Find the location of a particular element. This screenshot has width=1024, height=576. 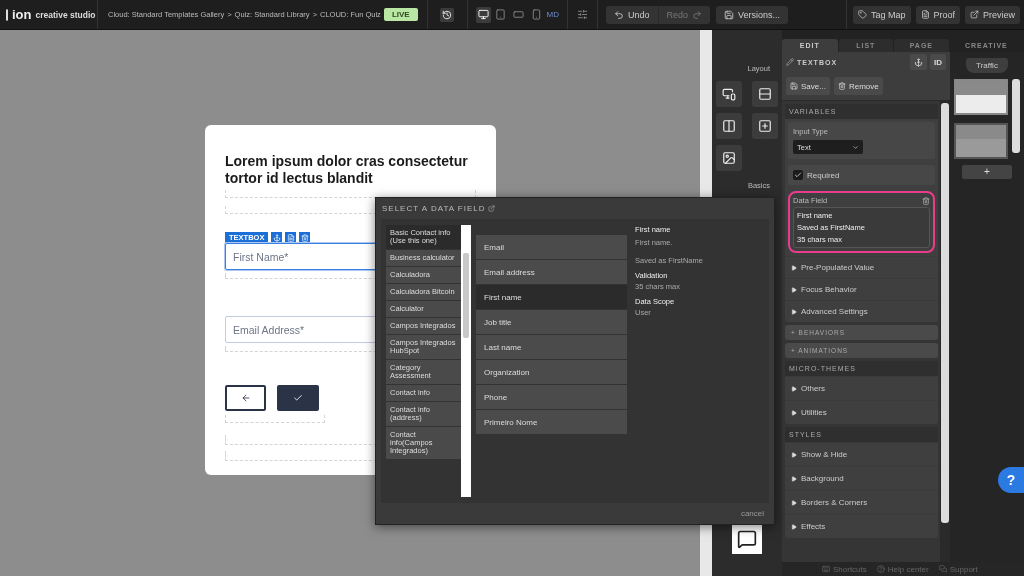

redo-icon is located at coordinates (697, 14).